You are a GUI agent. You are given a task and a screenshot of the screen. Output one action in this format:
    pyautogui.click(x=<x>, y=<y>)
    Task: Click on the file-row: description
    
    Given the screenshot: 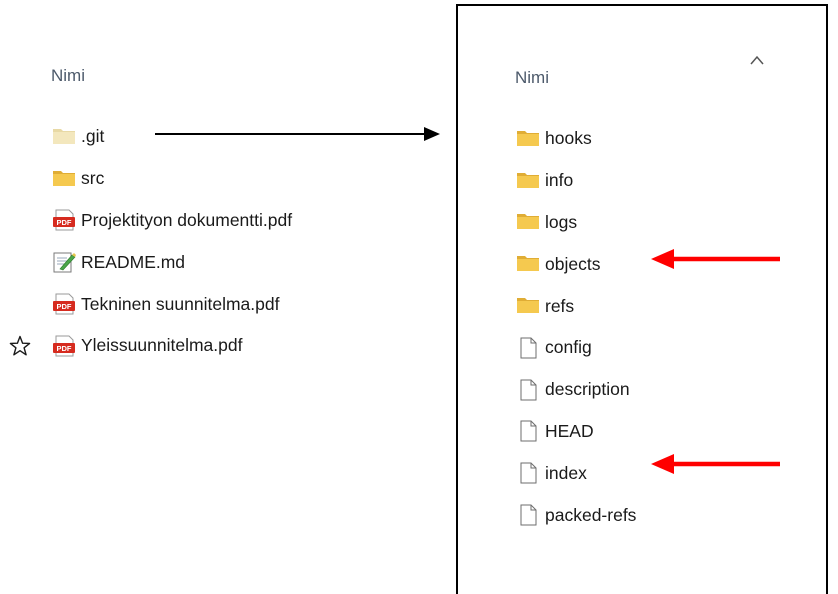 What is the action you would take?
    pyautogui.click(x=576, y=390)
    